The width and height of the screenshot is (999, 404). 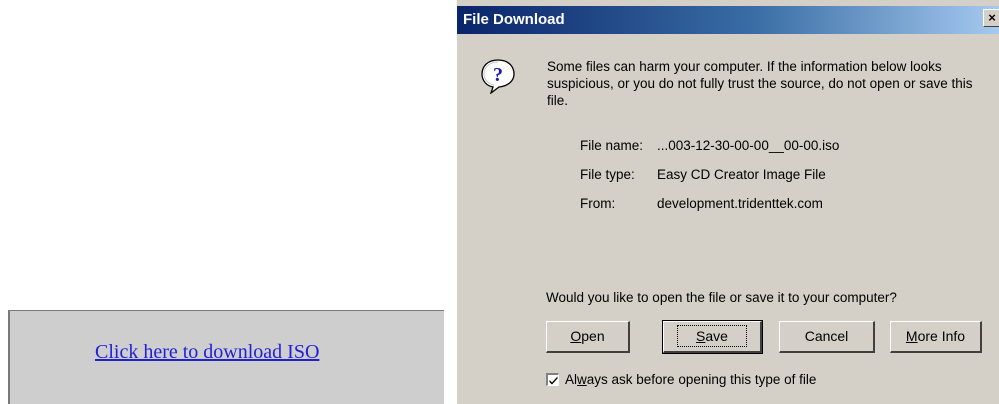 I want to click on file-name-row: File name: ...003-12-30-00-00__00-00.iso, so click(x=709, y=145).